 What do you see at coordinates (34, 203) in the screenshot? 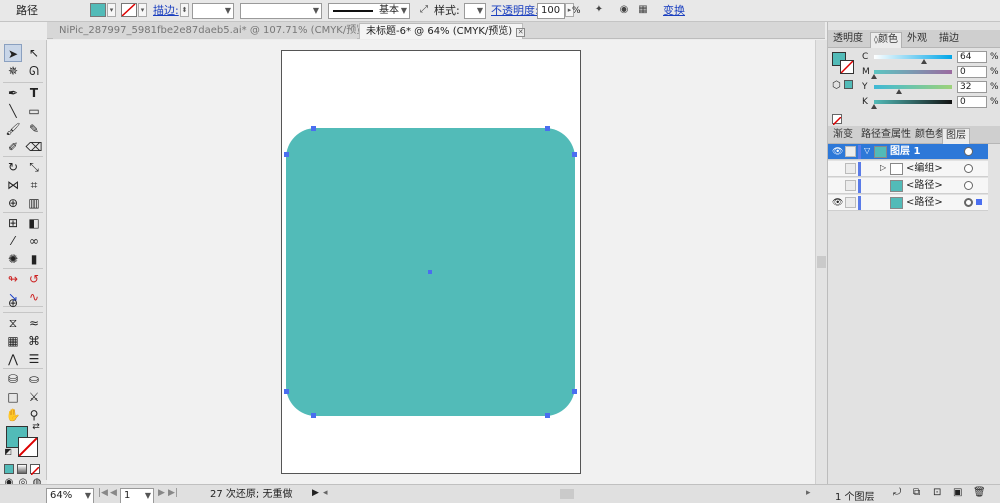
I see `perspective-grid-tool-icon: ▥` at bounding box center [34, 203].